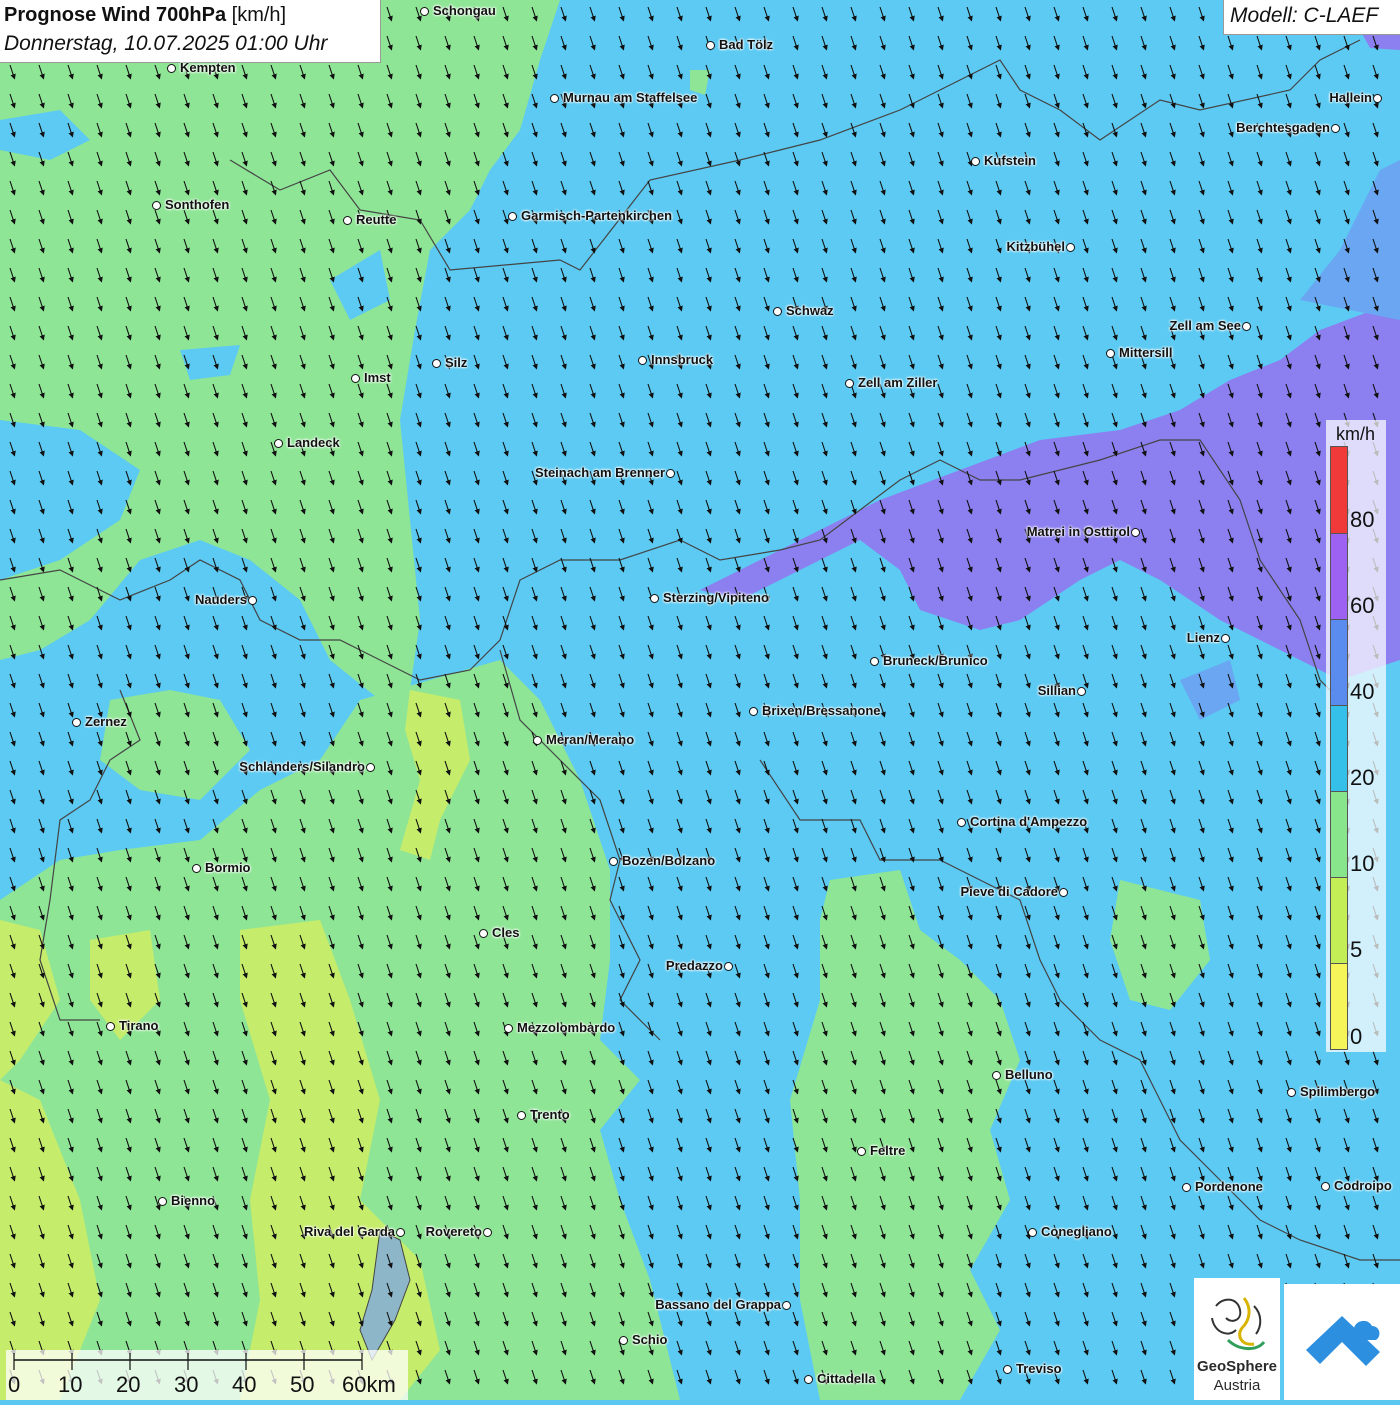 The image size is (1400, 1405). Describe the element at coordinates (1029, 1074) in the screenshot. I see `city-label: Belluno` at that location.